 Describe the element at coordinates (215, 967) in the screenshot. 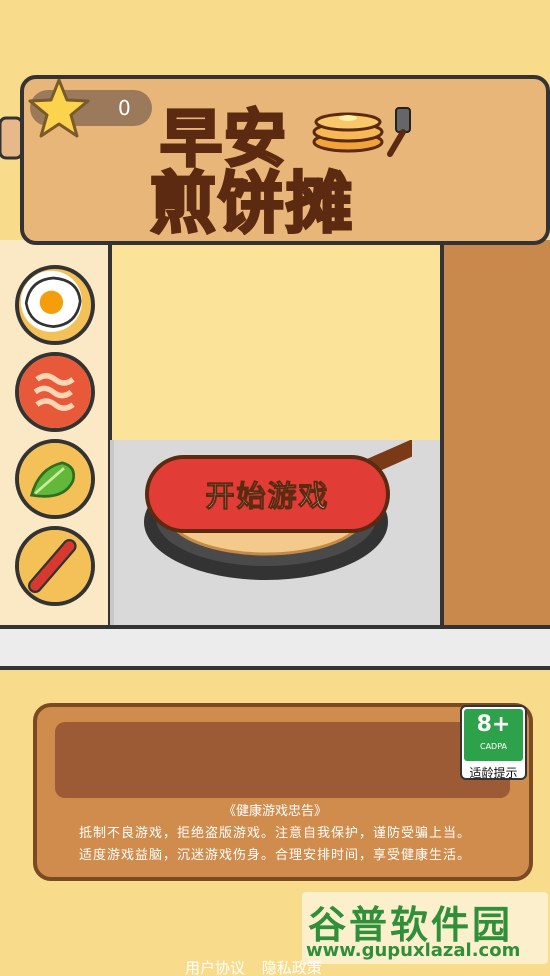

I see `user-agreement-link: 用户协议` at that location.